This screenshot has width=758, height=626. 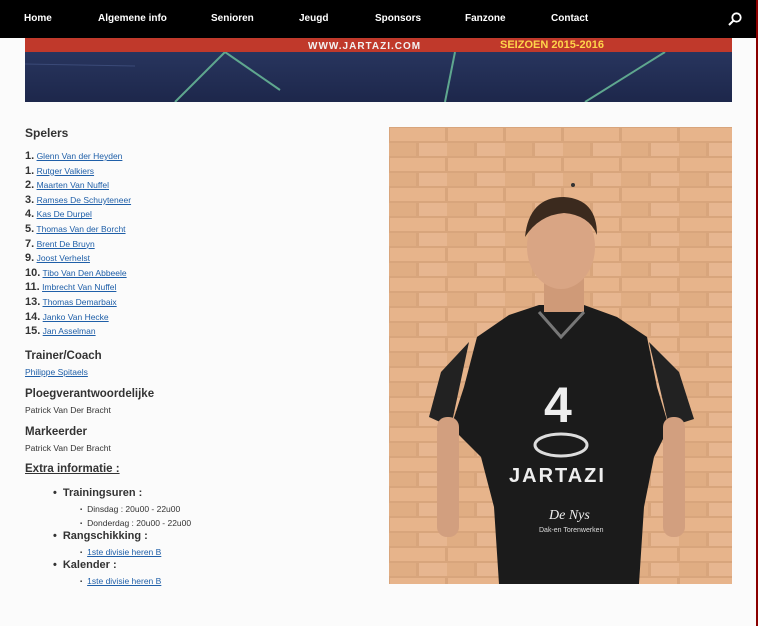 What do you see at coordinates (66, 244) in the screenshot?
I see `player-link: Brent De Bruyn` at bounding box center [66, 244].